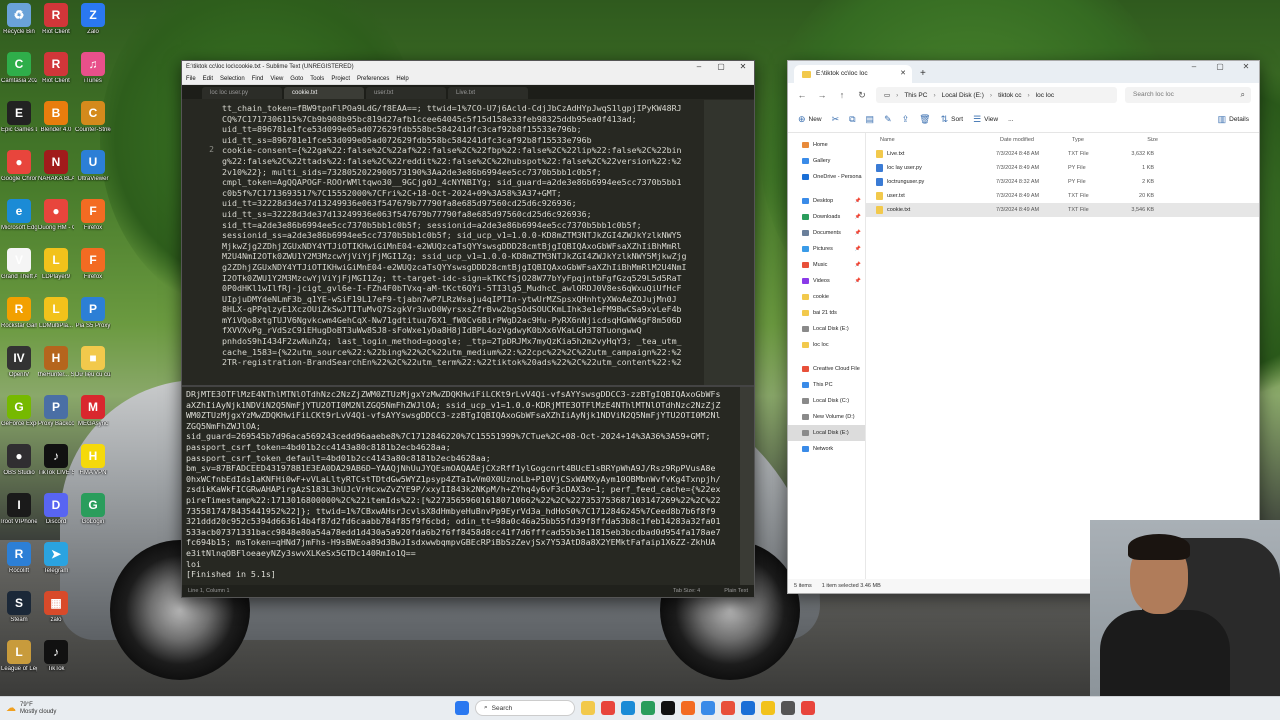 The height and width of the screenshot is (720, 1280). What do you see at coordinates (852, 119) in the screenshot?
I see `copy-button: ⧉` at bounding box center [852, 119].